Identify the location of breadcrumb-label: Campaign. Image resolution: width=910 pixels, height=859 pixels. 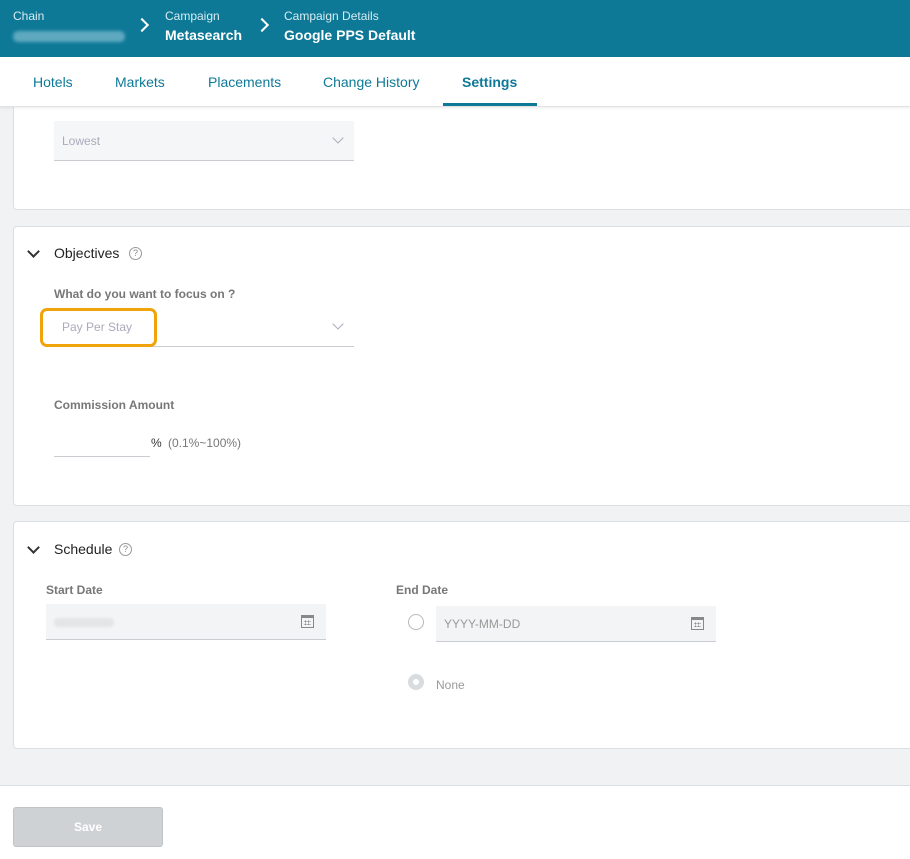
(192, 16).